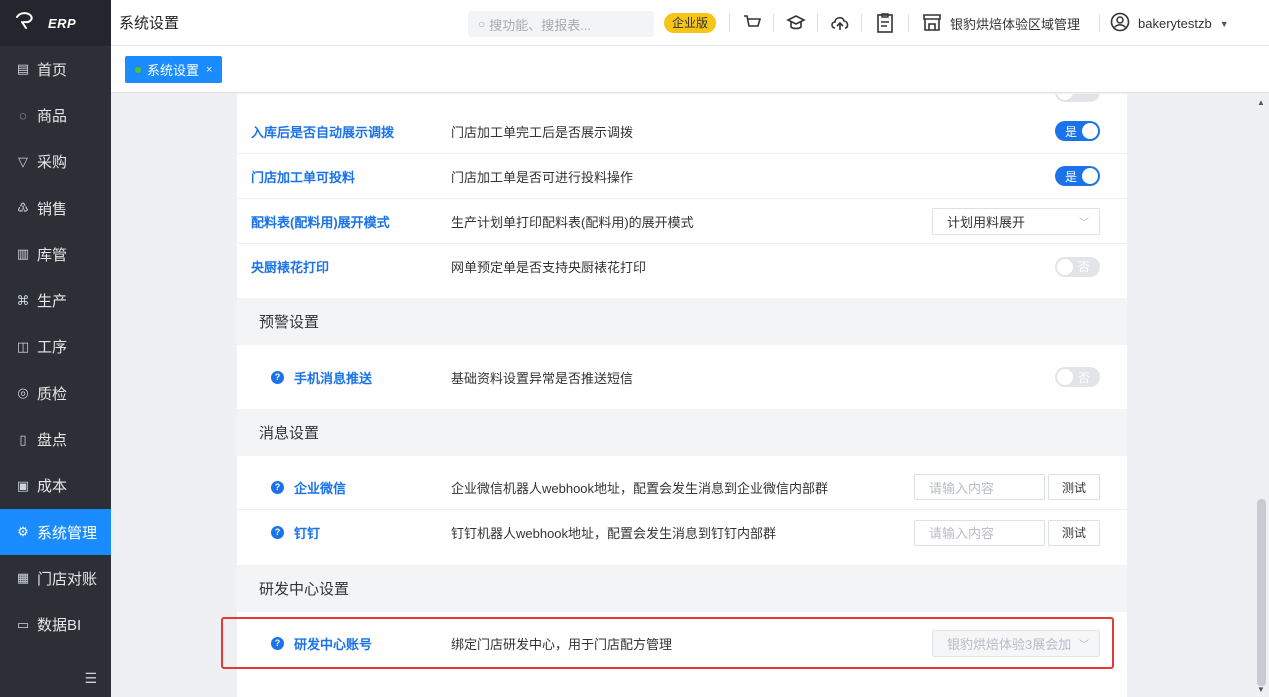  Describe the element at coordinates (67, 579) in the screenshot. I see `sidebar-item-label: 门店对账` at that location.